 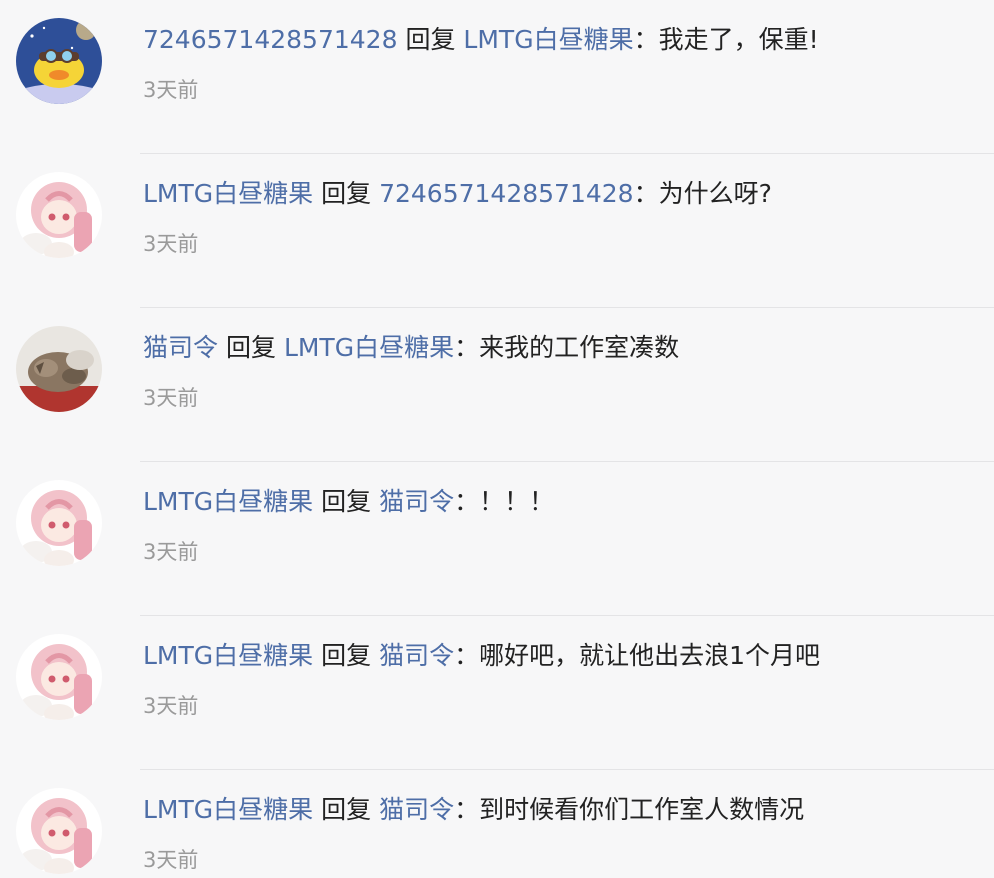 I want to click on comment-text: 来我的工作室凑数, so click(x=579, y=347).